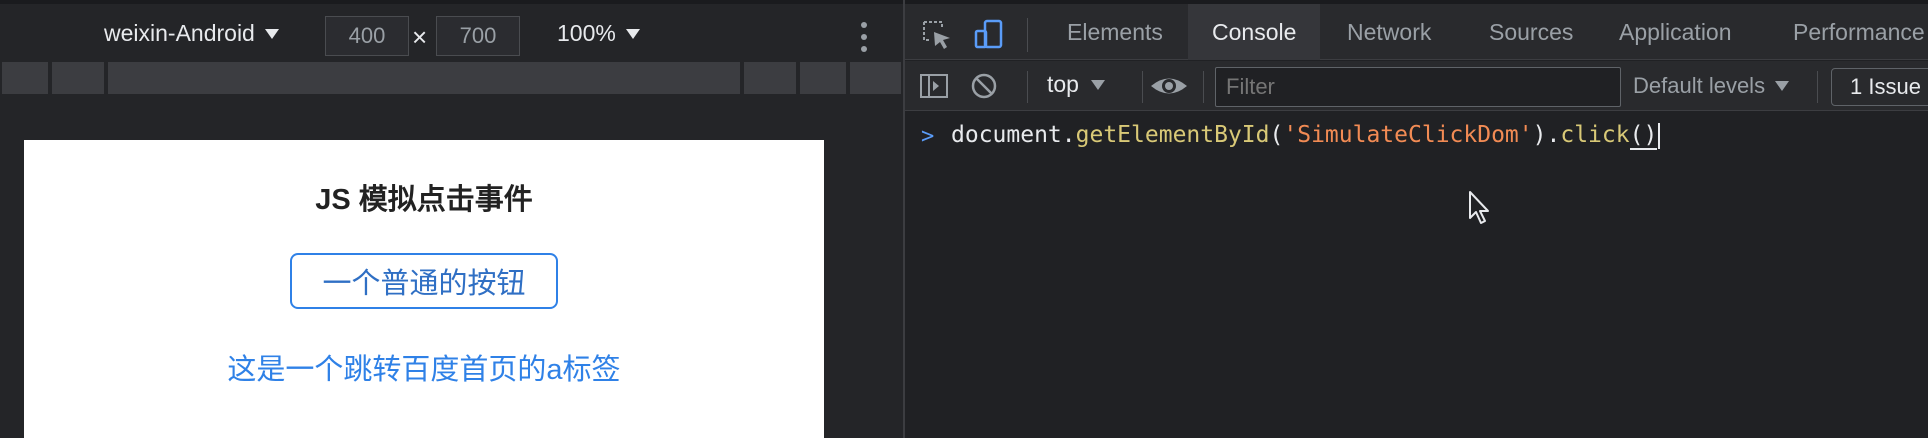 The height and width of the screenshot is (438, 1928). I want to click on inspect-element-icon, so click(937, 35).